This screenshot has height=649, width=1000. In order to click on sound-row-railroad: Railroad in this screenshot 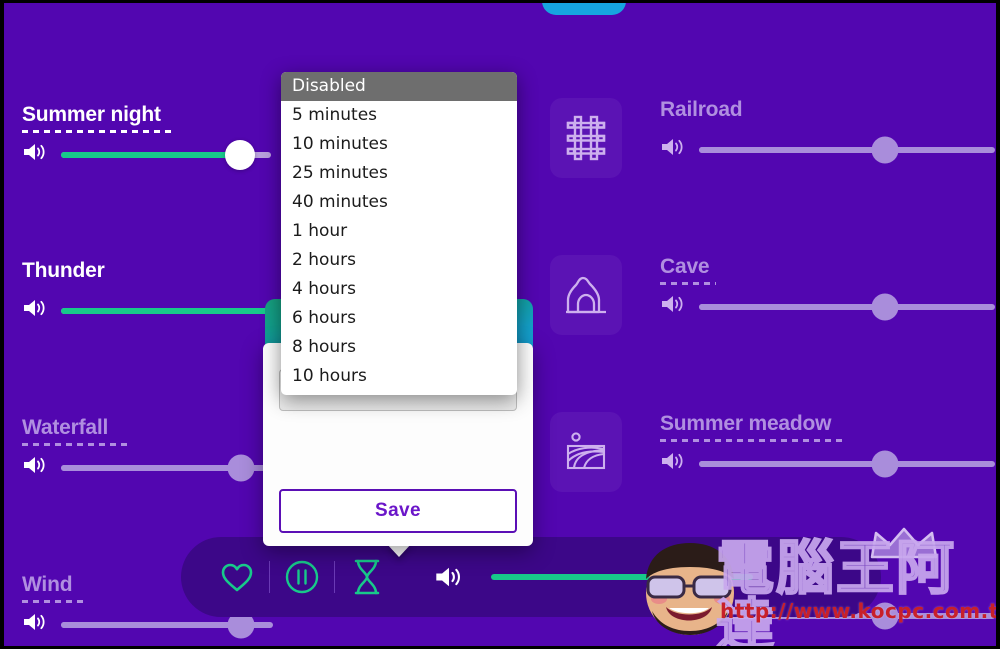, I will do `click(772, 138)`.